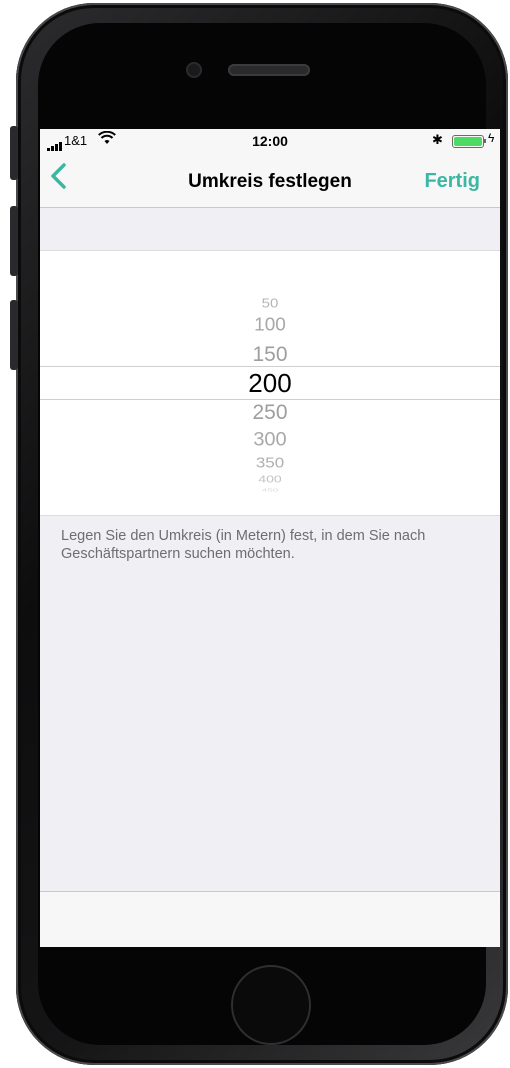  Describe the element at coordinates (14, 153) in the screenshot. I see `mute-switch` at that location.